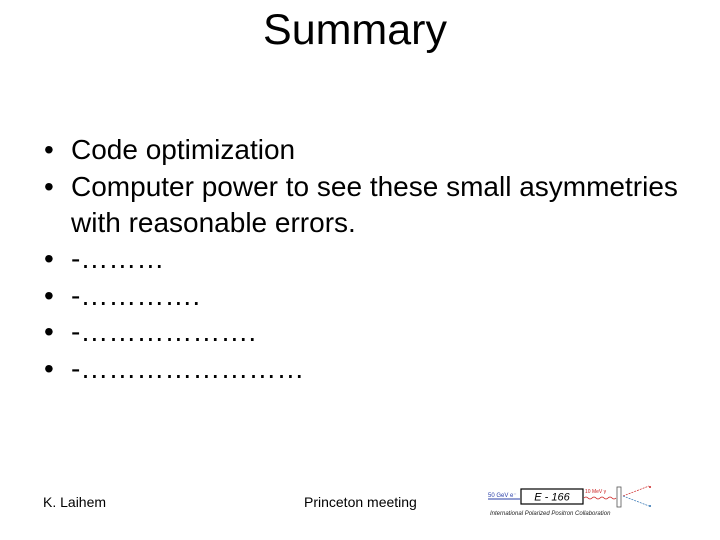 Image resolution: width=720 pixels, height=540 pixels. I want to click on logo-electron-track, so click(636, 501).